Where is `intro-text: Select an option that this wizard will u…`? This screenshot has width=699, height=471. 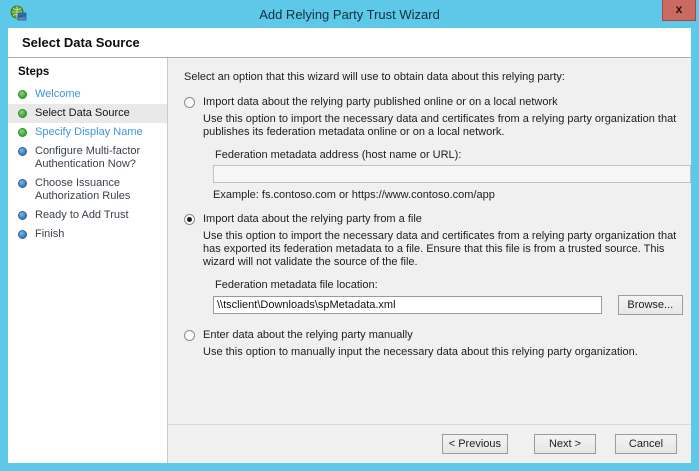 intro-text: Select an option that this wizard will u… is located at coordinates (374, 77).